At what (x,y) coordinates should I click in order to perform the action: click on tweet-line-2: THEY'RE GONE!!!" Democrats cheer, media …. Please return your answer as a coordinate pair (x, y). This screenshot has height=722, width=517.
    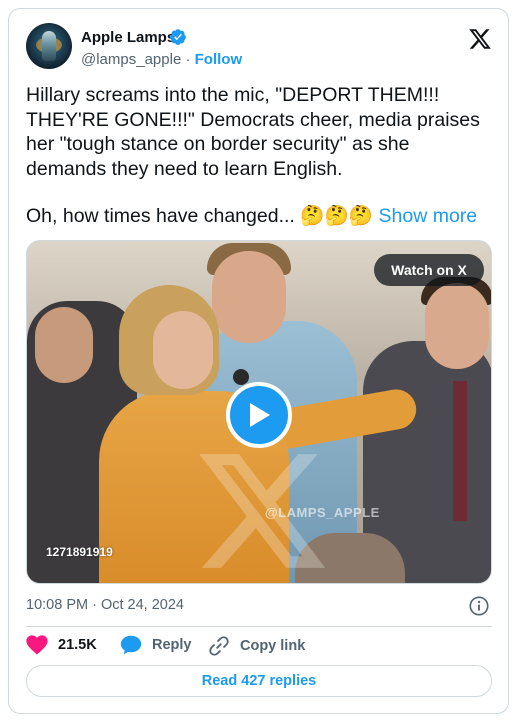
    Looking at the image, I should click on (253, 119).